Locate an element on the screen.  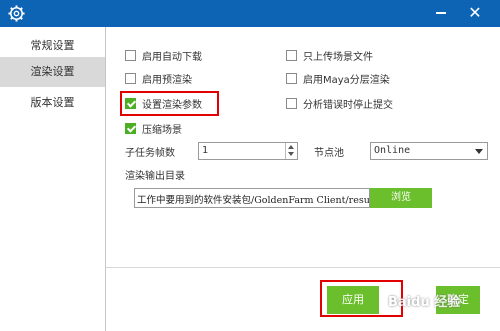
arrow-up-icon is located at coordinates (291, 147).